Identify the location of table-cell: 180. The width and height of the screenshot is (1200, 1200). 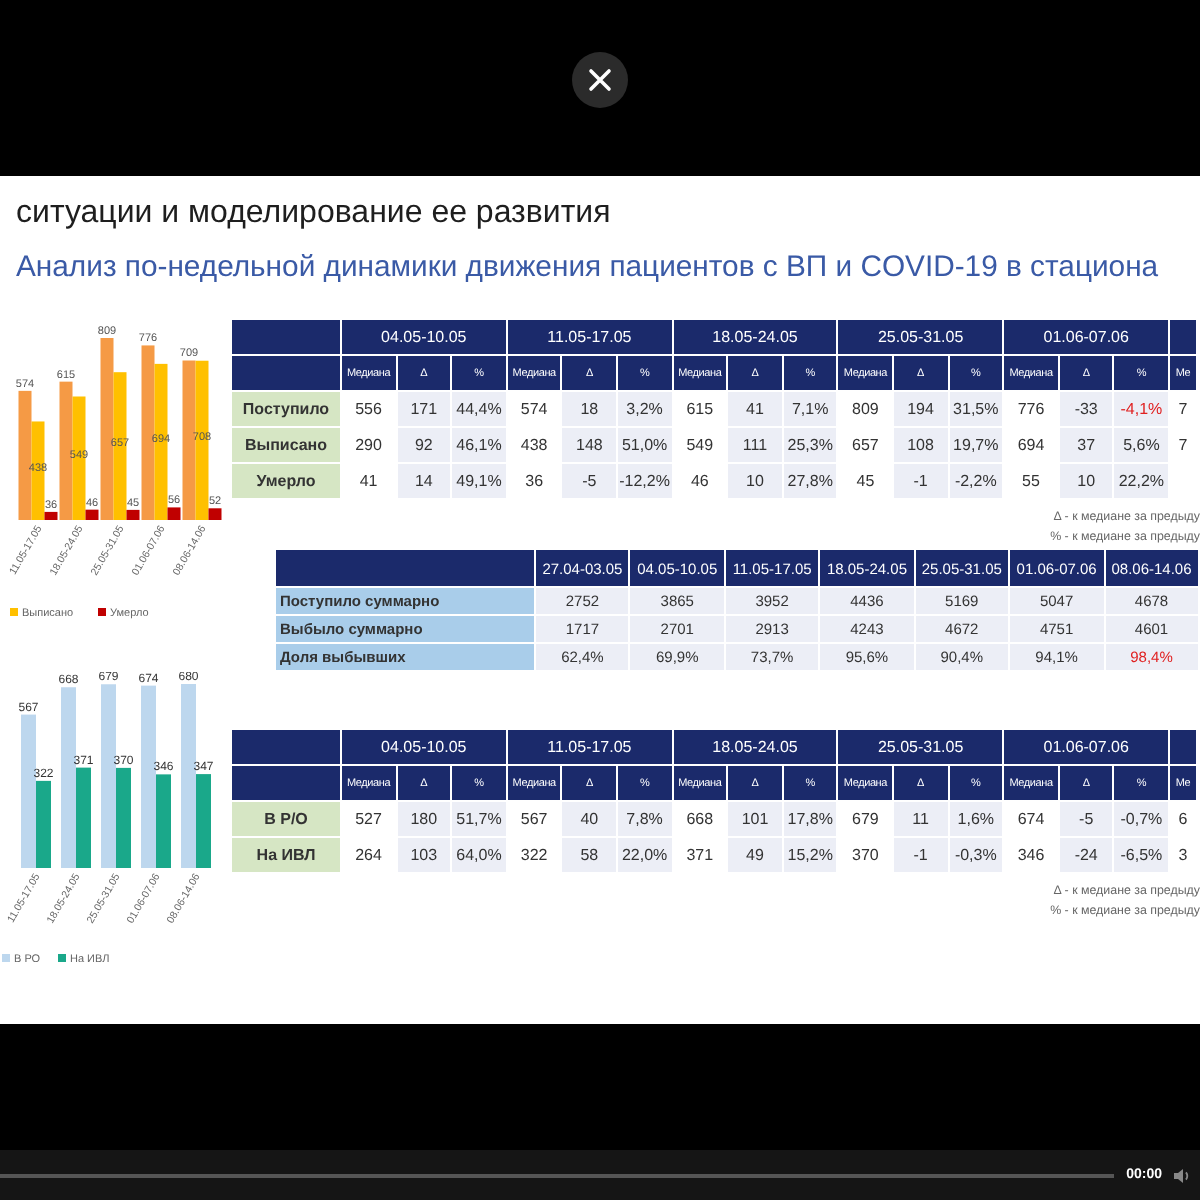
(424, 819).